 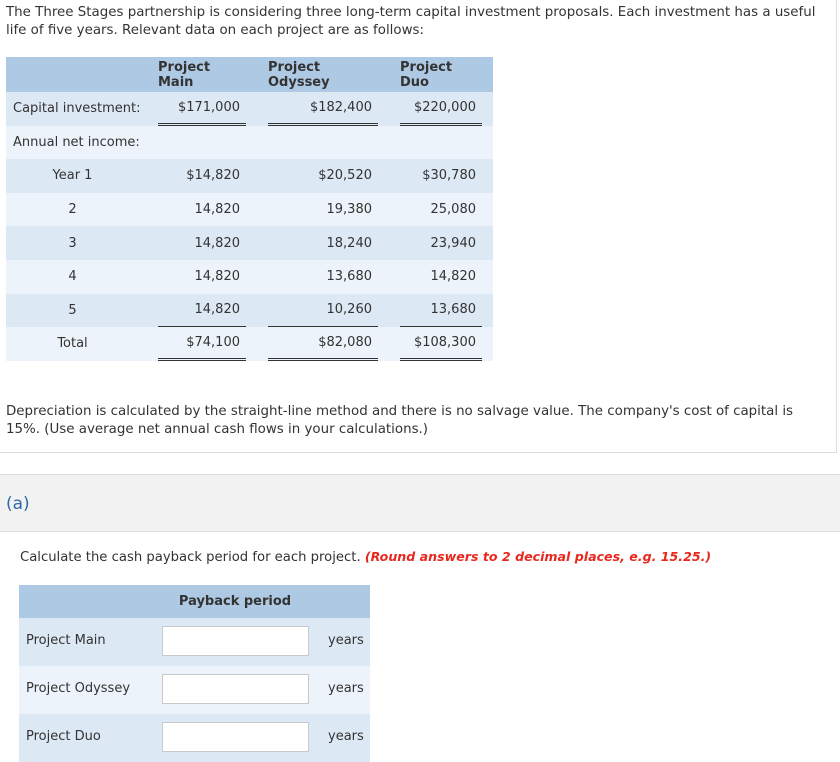 I want to click on total-odyssey: $82,080, so click(x=345, y=343).